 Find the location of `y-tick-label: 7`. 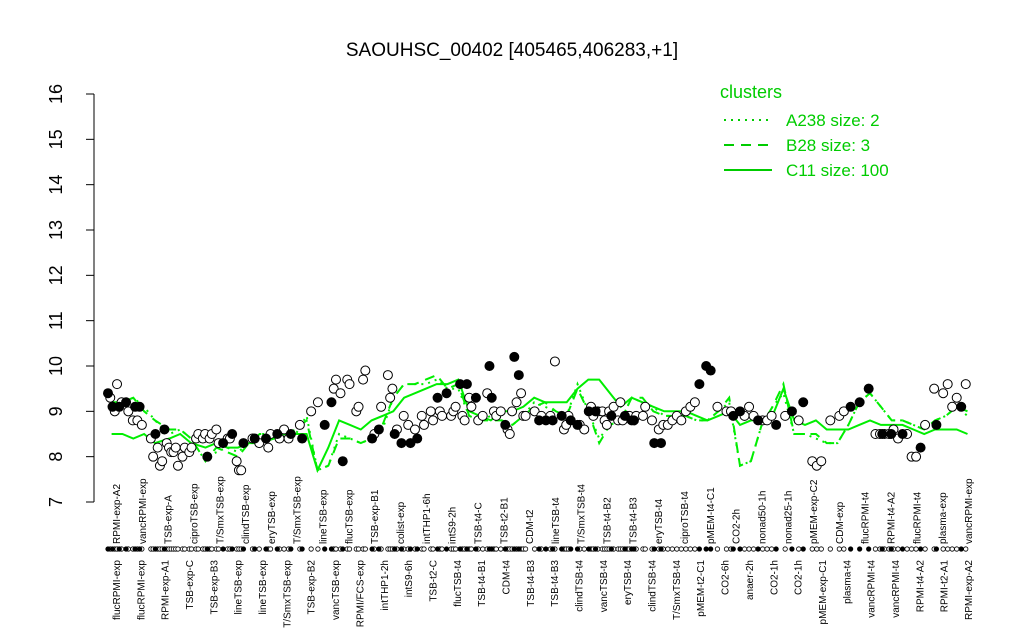

y-tick-label: 7 is located at coordinates (56, 502).